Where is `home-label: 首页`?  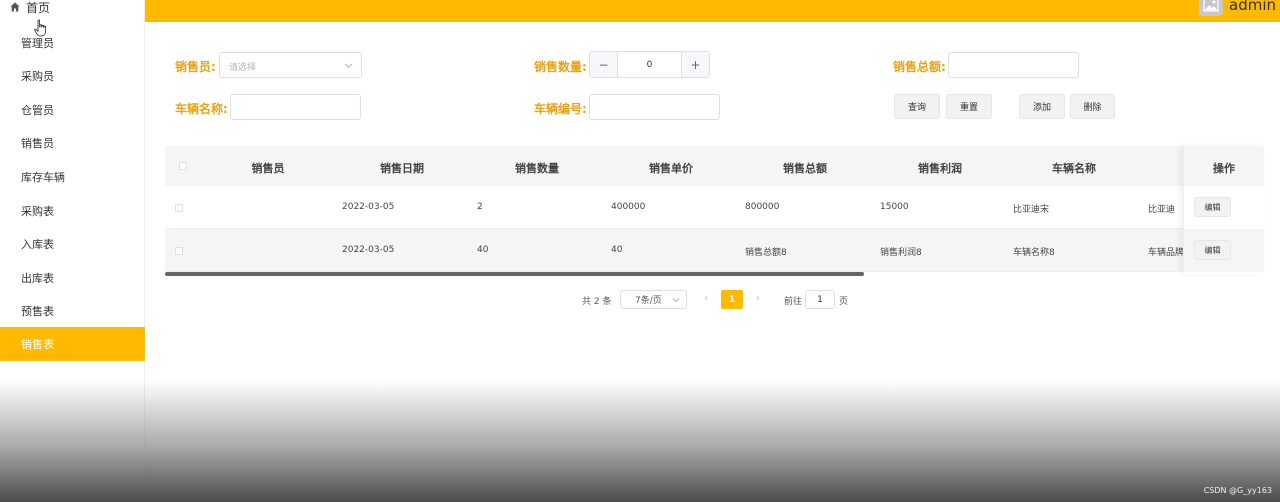 home-label: 首页 is located at coordinates (38, 7).